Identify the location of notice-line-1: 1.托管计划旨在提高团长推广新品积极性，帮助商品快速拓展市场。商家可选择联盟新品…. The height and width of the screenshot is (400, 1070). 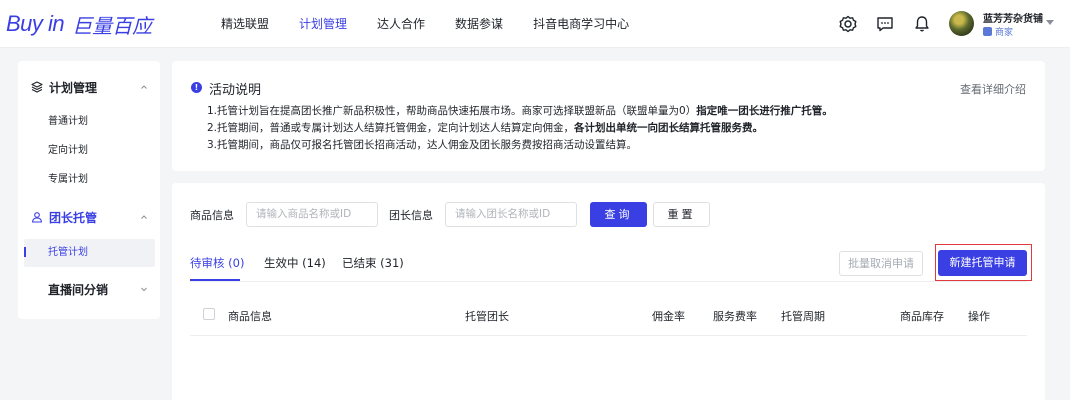
(520, 111).